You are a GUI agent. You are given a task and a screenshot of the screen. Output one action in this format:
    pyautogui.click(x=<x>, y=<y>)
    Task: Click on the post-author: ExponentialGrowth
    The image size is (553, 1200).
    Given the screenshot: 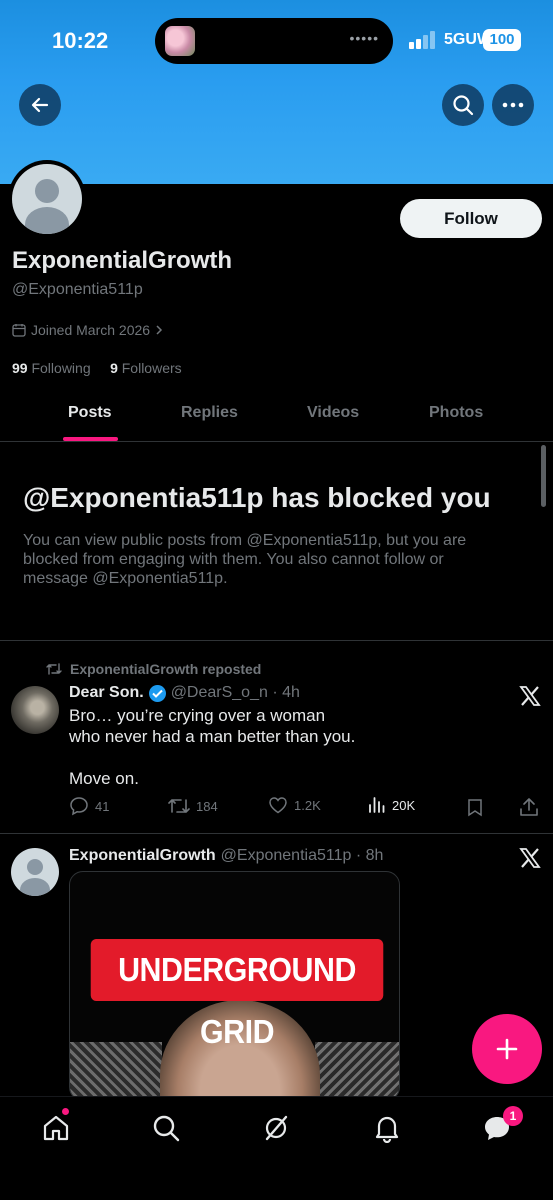 What is the action you would take?
    pyautogui.click(x=142, y=856)
    